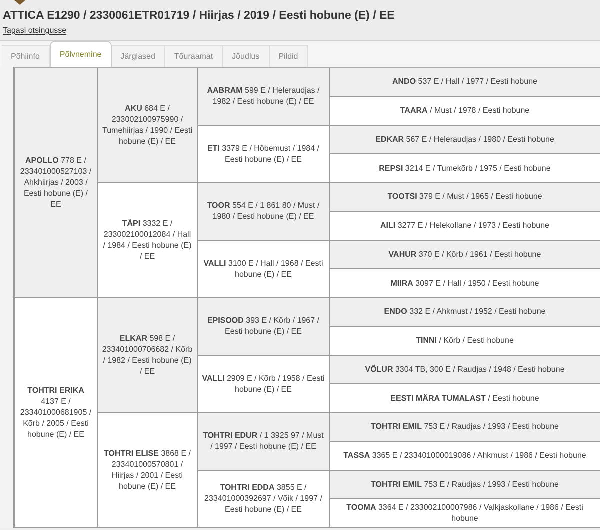 The width and height of the screenshot is (600, 530). What do you see at coordinates (35, 31) in the screenshot?
I see `back-link: Tagasi otsingusse` at bounding box center [35, 31].